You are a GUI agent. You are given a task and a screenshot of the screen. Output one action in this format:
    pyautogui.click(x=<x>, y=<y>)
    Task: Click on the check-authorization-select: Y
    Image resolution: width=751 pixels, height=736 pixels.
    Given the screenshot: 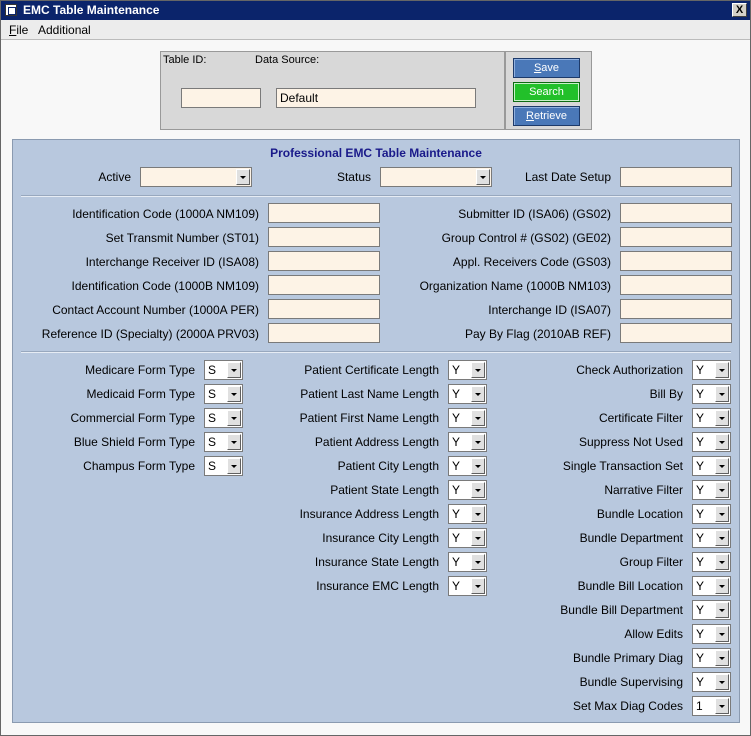 What is the action you would take?
    pyautogui.click(x=711, y=370)
    